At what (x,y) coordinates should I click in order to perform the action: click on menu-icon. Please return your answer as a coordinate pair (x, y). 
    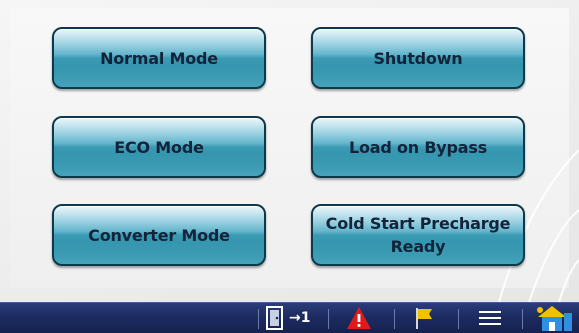
    Looking at the image, I should click on (490, 318).